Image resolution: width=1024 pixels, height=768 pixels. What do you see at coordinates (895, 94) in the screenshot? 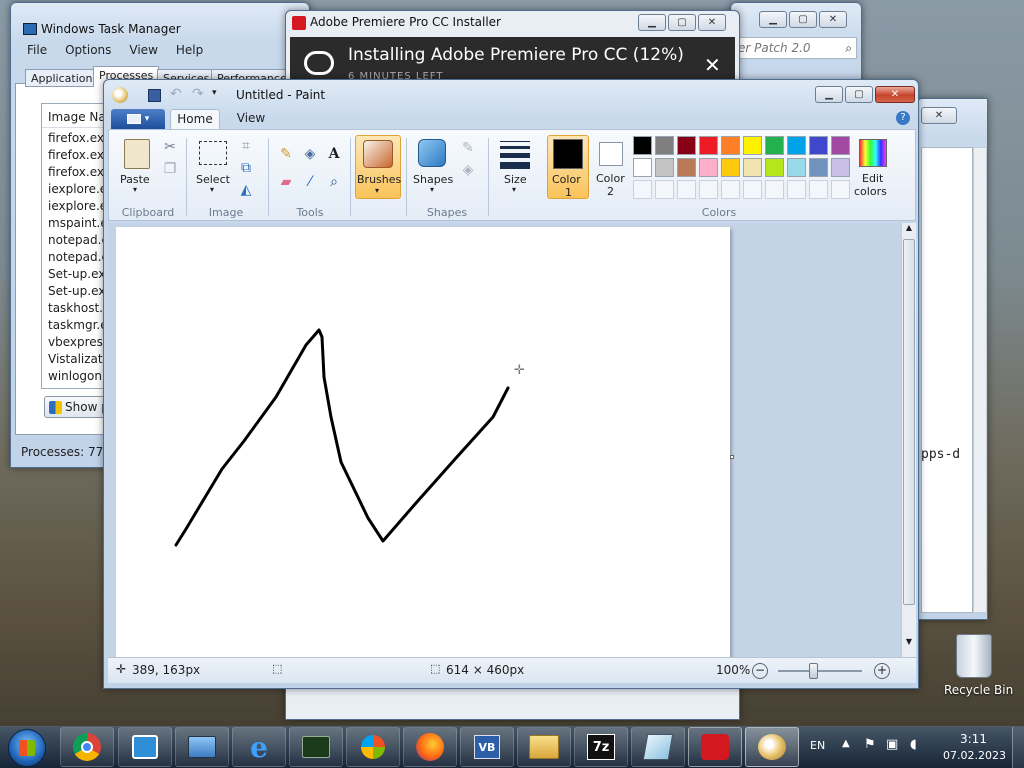
I see `paint-close-button: ✕` at bounding box center [895, 94].